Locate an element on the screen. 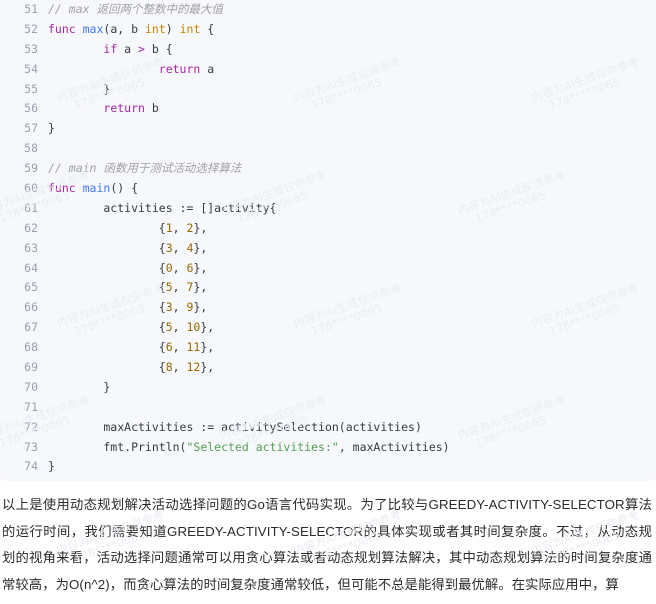 The image size is (656, 604). line-number: 52 is located at coordinates (31, 28).